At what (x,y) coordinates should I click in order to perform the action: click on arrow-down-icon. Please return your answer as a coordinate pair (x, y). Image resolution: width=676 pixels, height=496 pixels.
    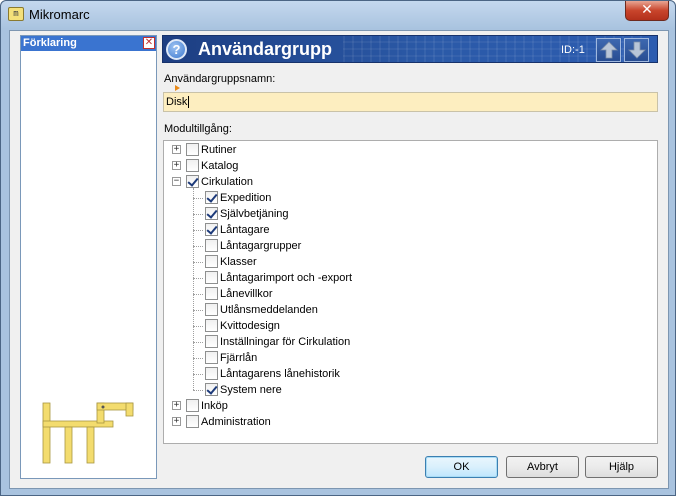
    Looking at the image, I should click on (637, 50).